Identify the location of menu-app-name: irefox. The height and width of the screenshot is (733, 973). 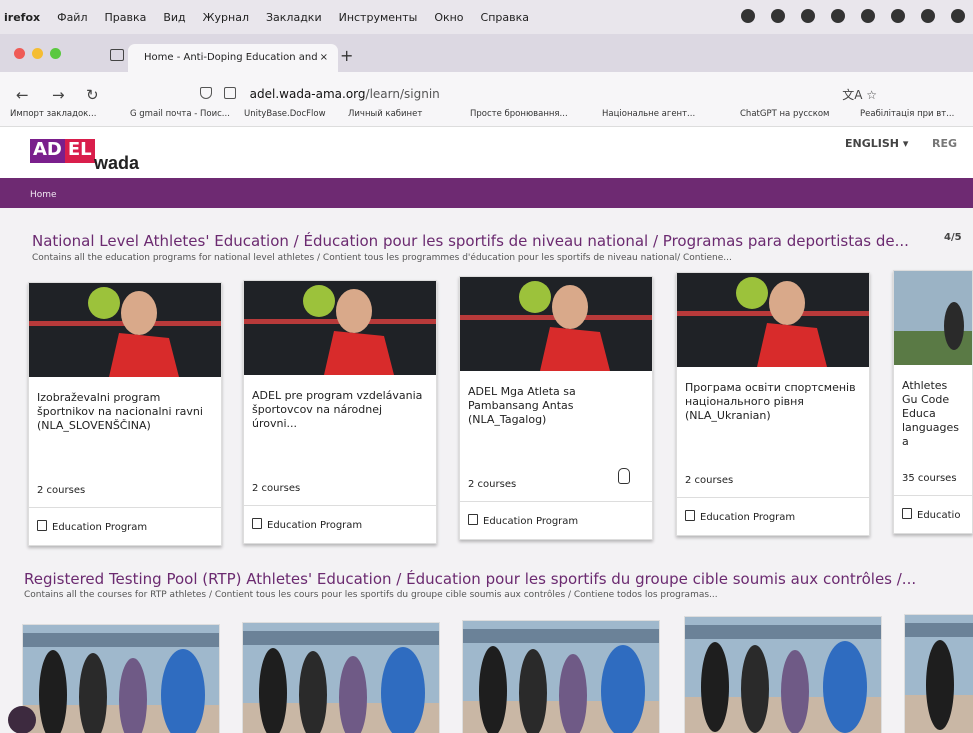
(22, 17).